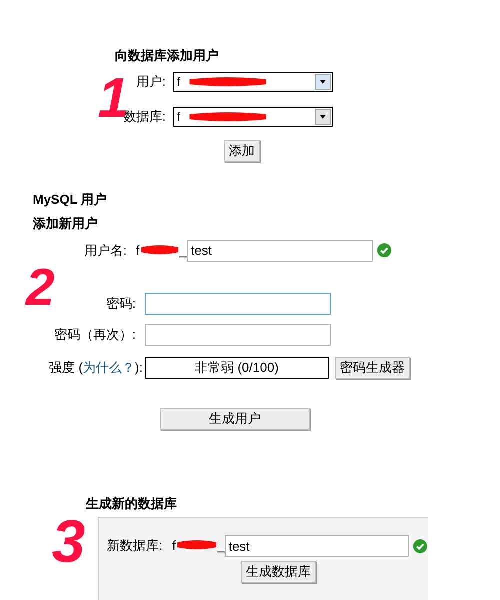  Describe the element at coordinates (121, 303) in the screenshot. I see `field-label: 密码:` at that location.